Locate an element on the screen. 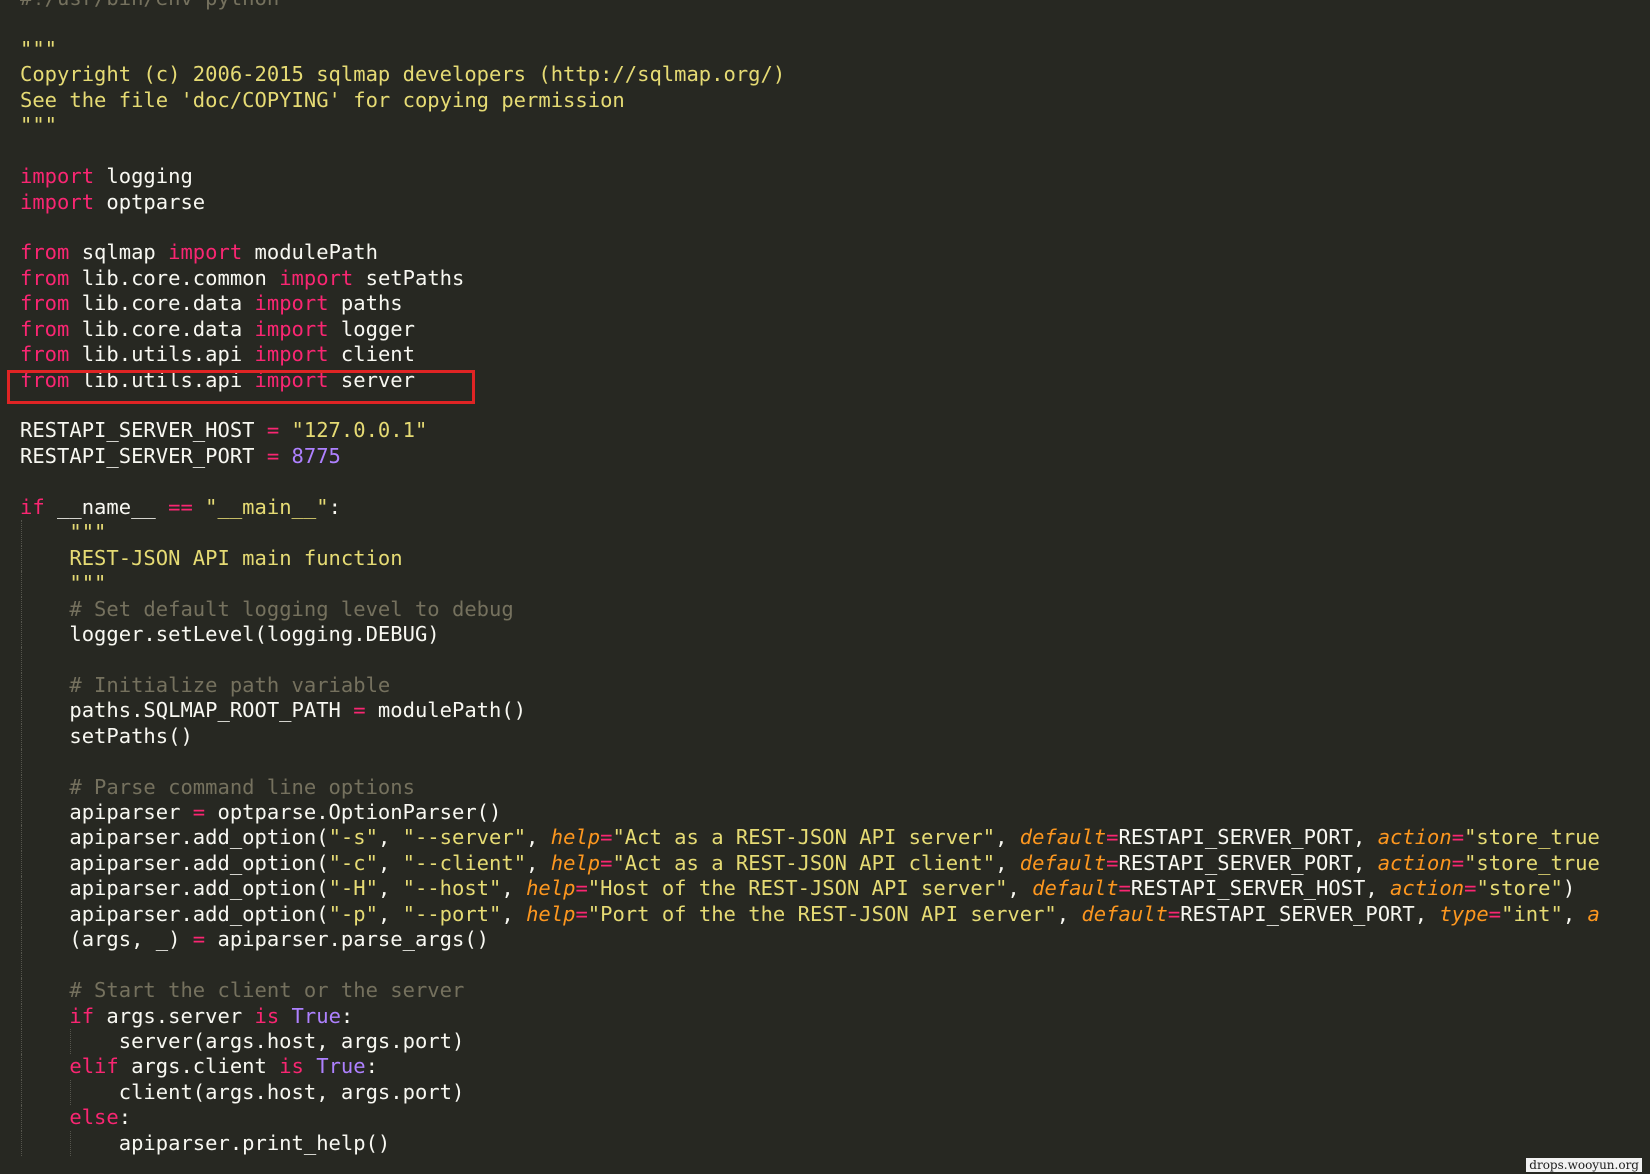 This screenshot has height=1174, width=1650. code-token: apiparser.parse_args() is located at coordinates (347, 939).